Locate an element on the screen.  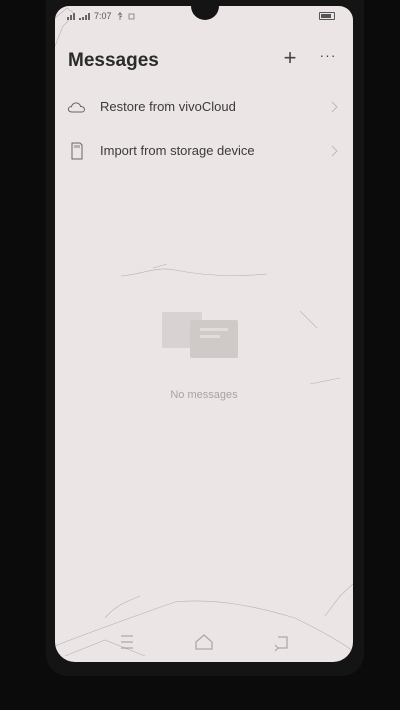
new-message-button: + is located at coordinates (290, 58).